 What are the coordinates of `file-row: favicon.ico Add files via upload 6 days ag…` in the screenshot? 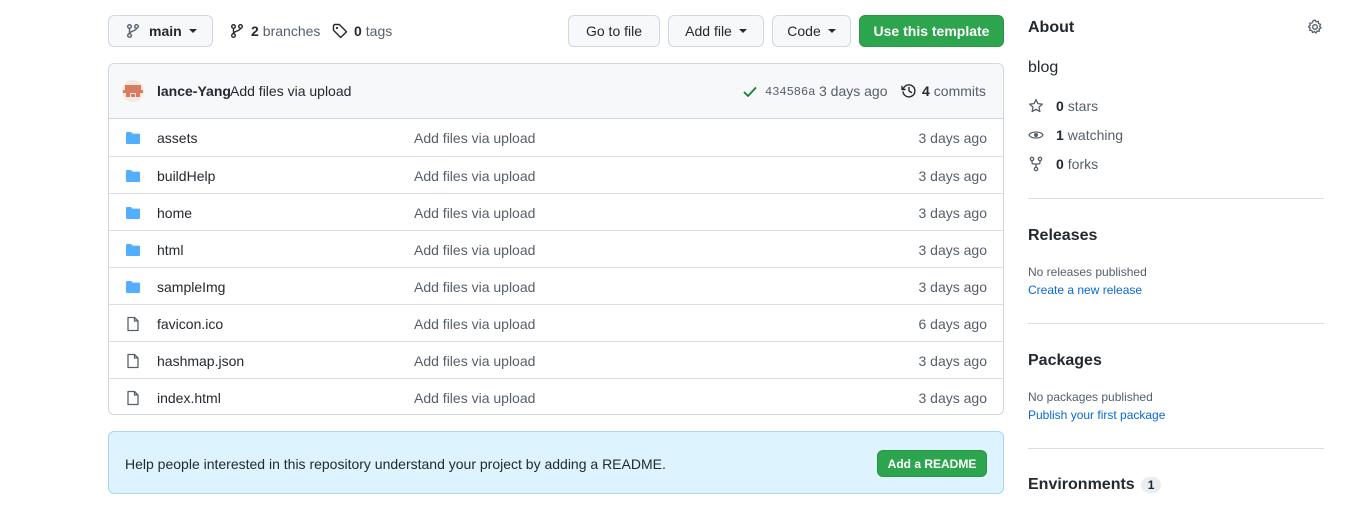 It's located at (556, 322).